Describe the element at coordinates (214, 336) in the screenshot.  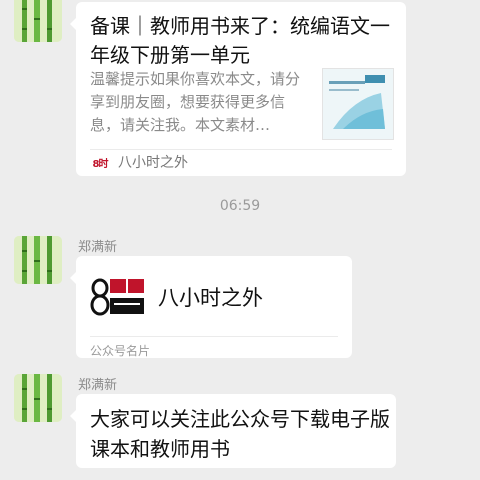
I see `card-divider` at that location.